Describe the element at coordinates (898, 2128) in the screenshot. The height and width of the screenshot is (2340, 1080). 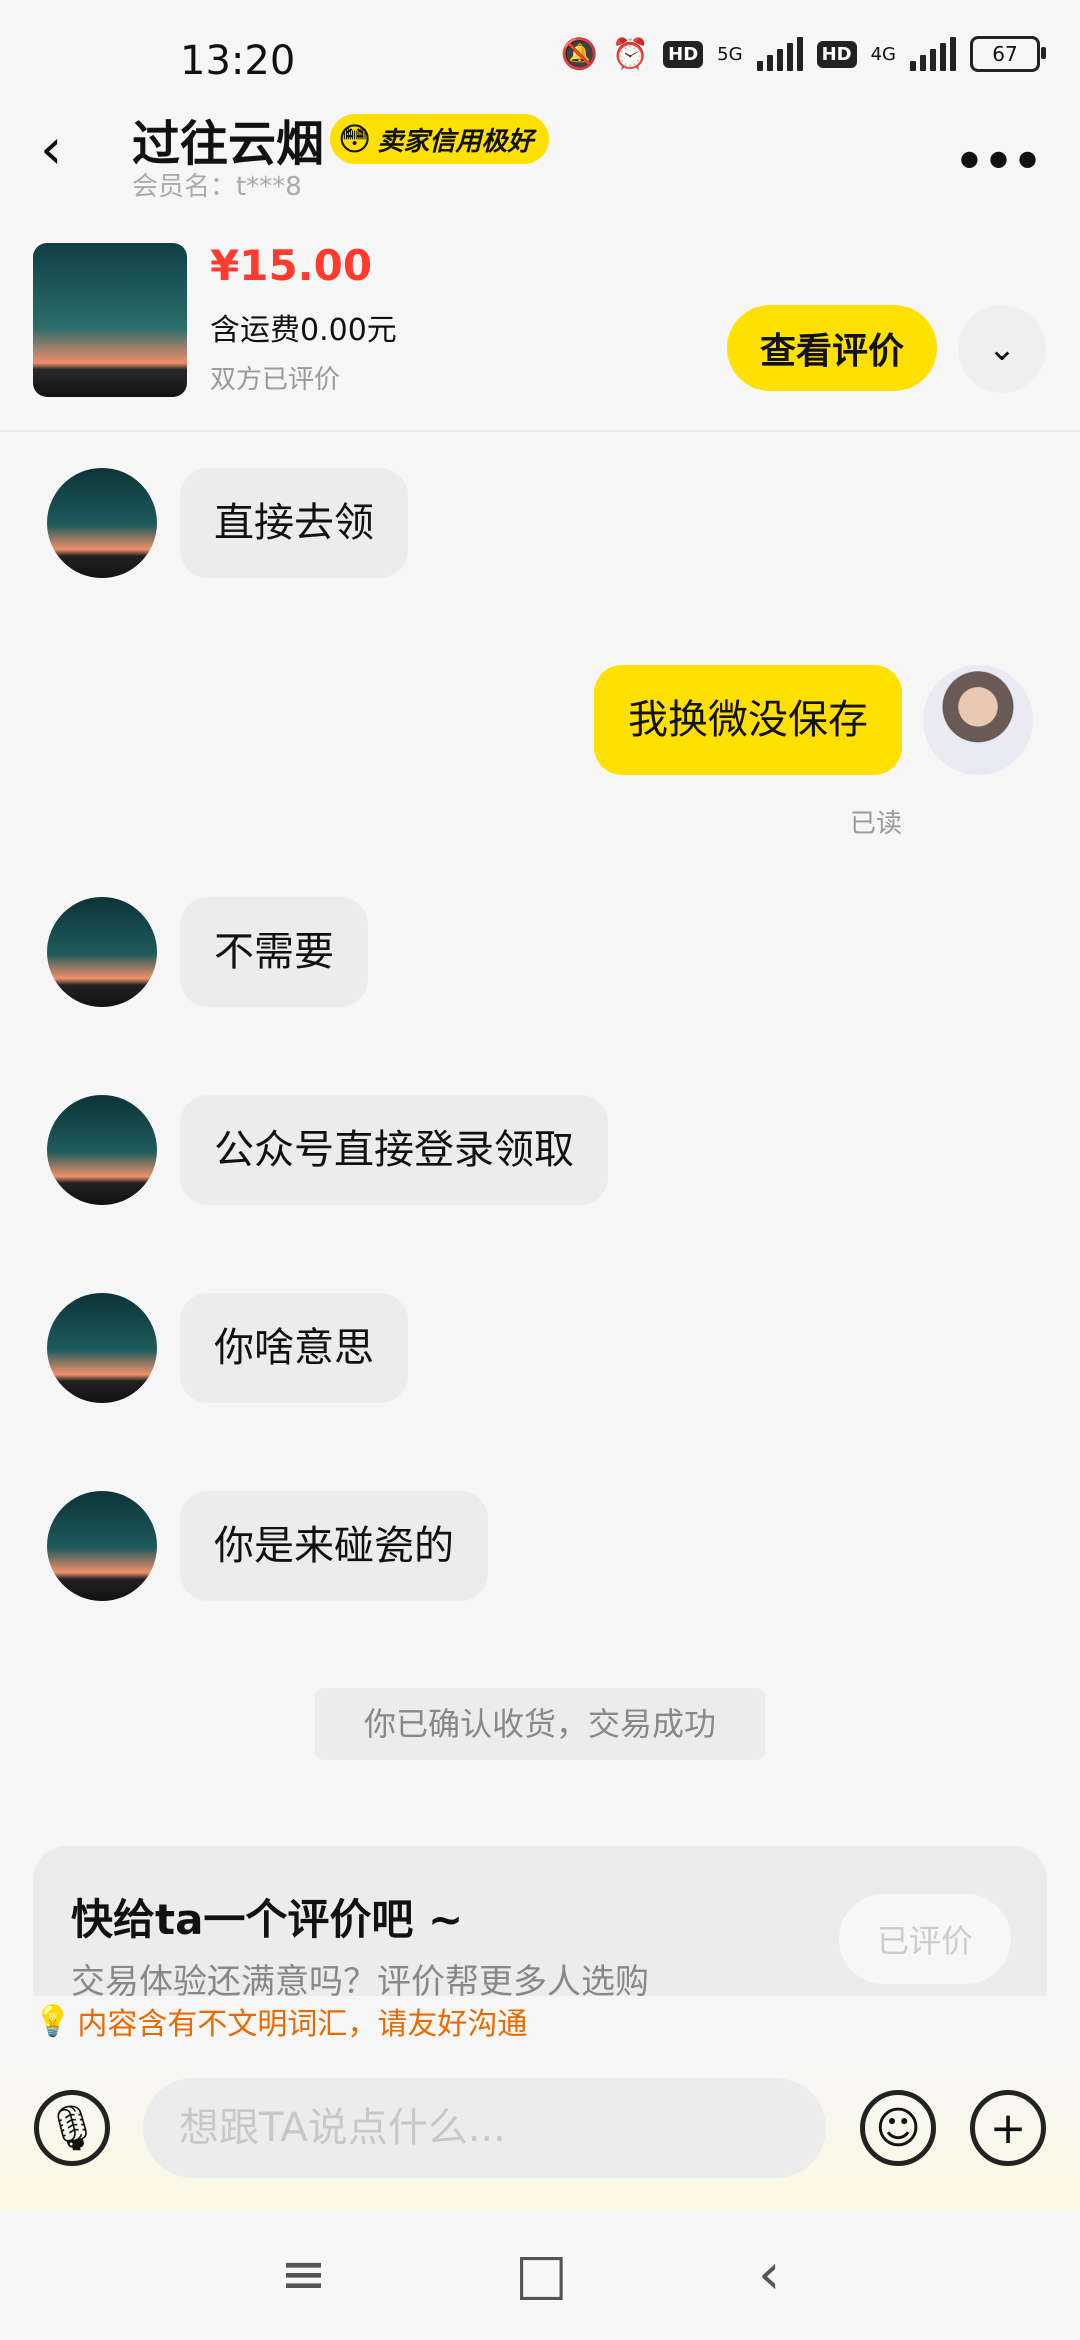
I see `emoji-icon: ☺` at that location.